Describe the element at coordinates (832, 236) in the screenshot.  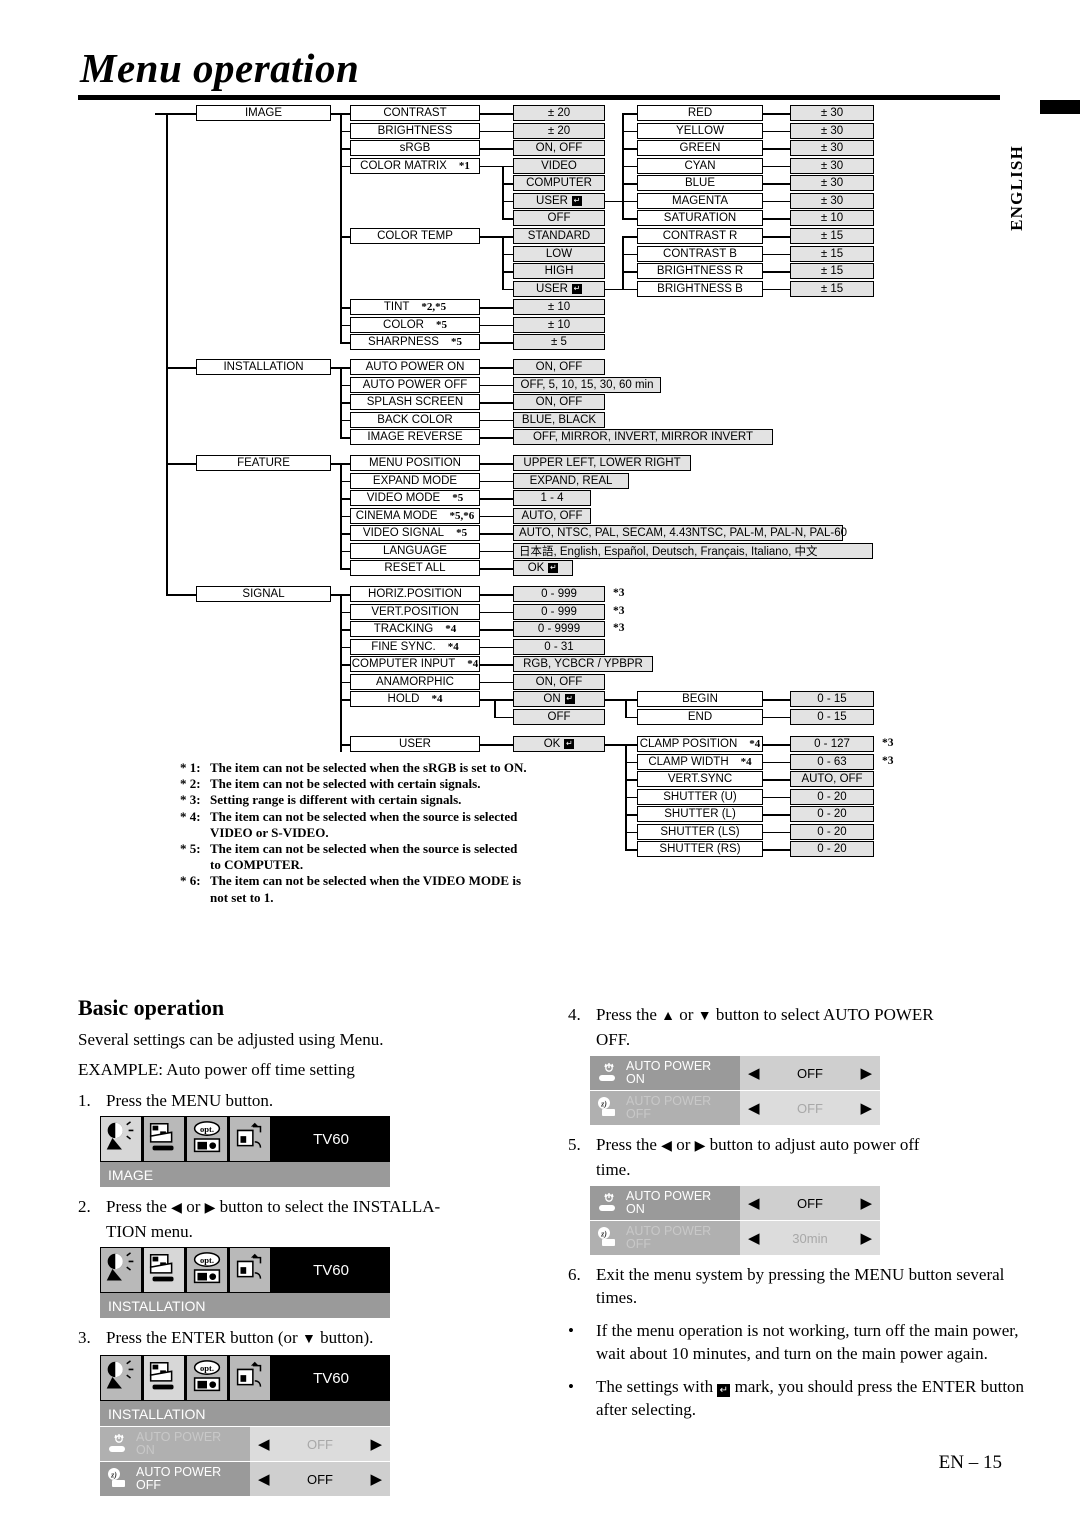
I see `ct-sub-value-label: ± 15` at that location.